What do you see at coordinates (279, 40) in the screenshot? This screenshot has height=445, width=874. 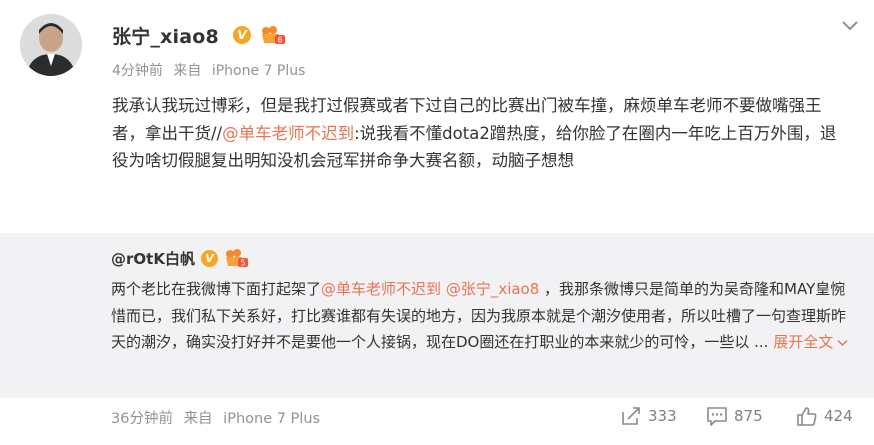 I see `svg-text: 6` at bounding box center [279, 40].